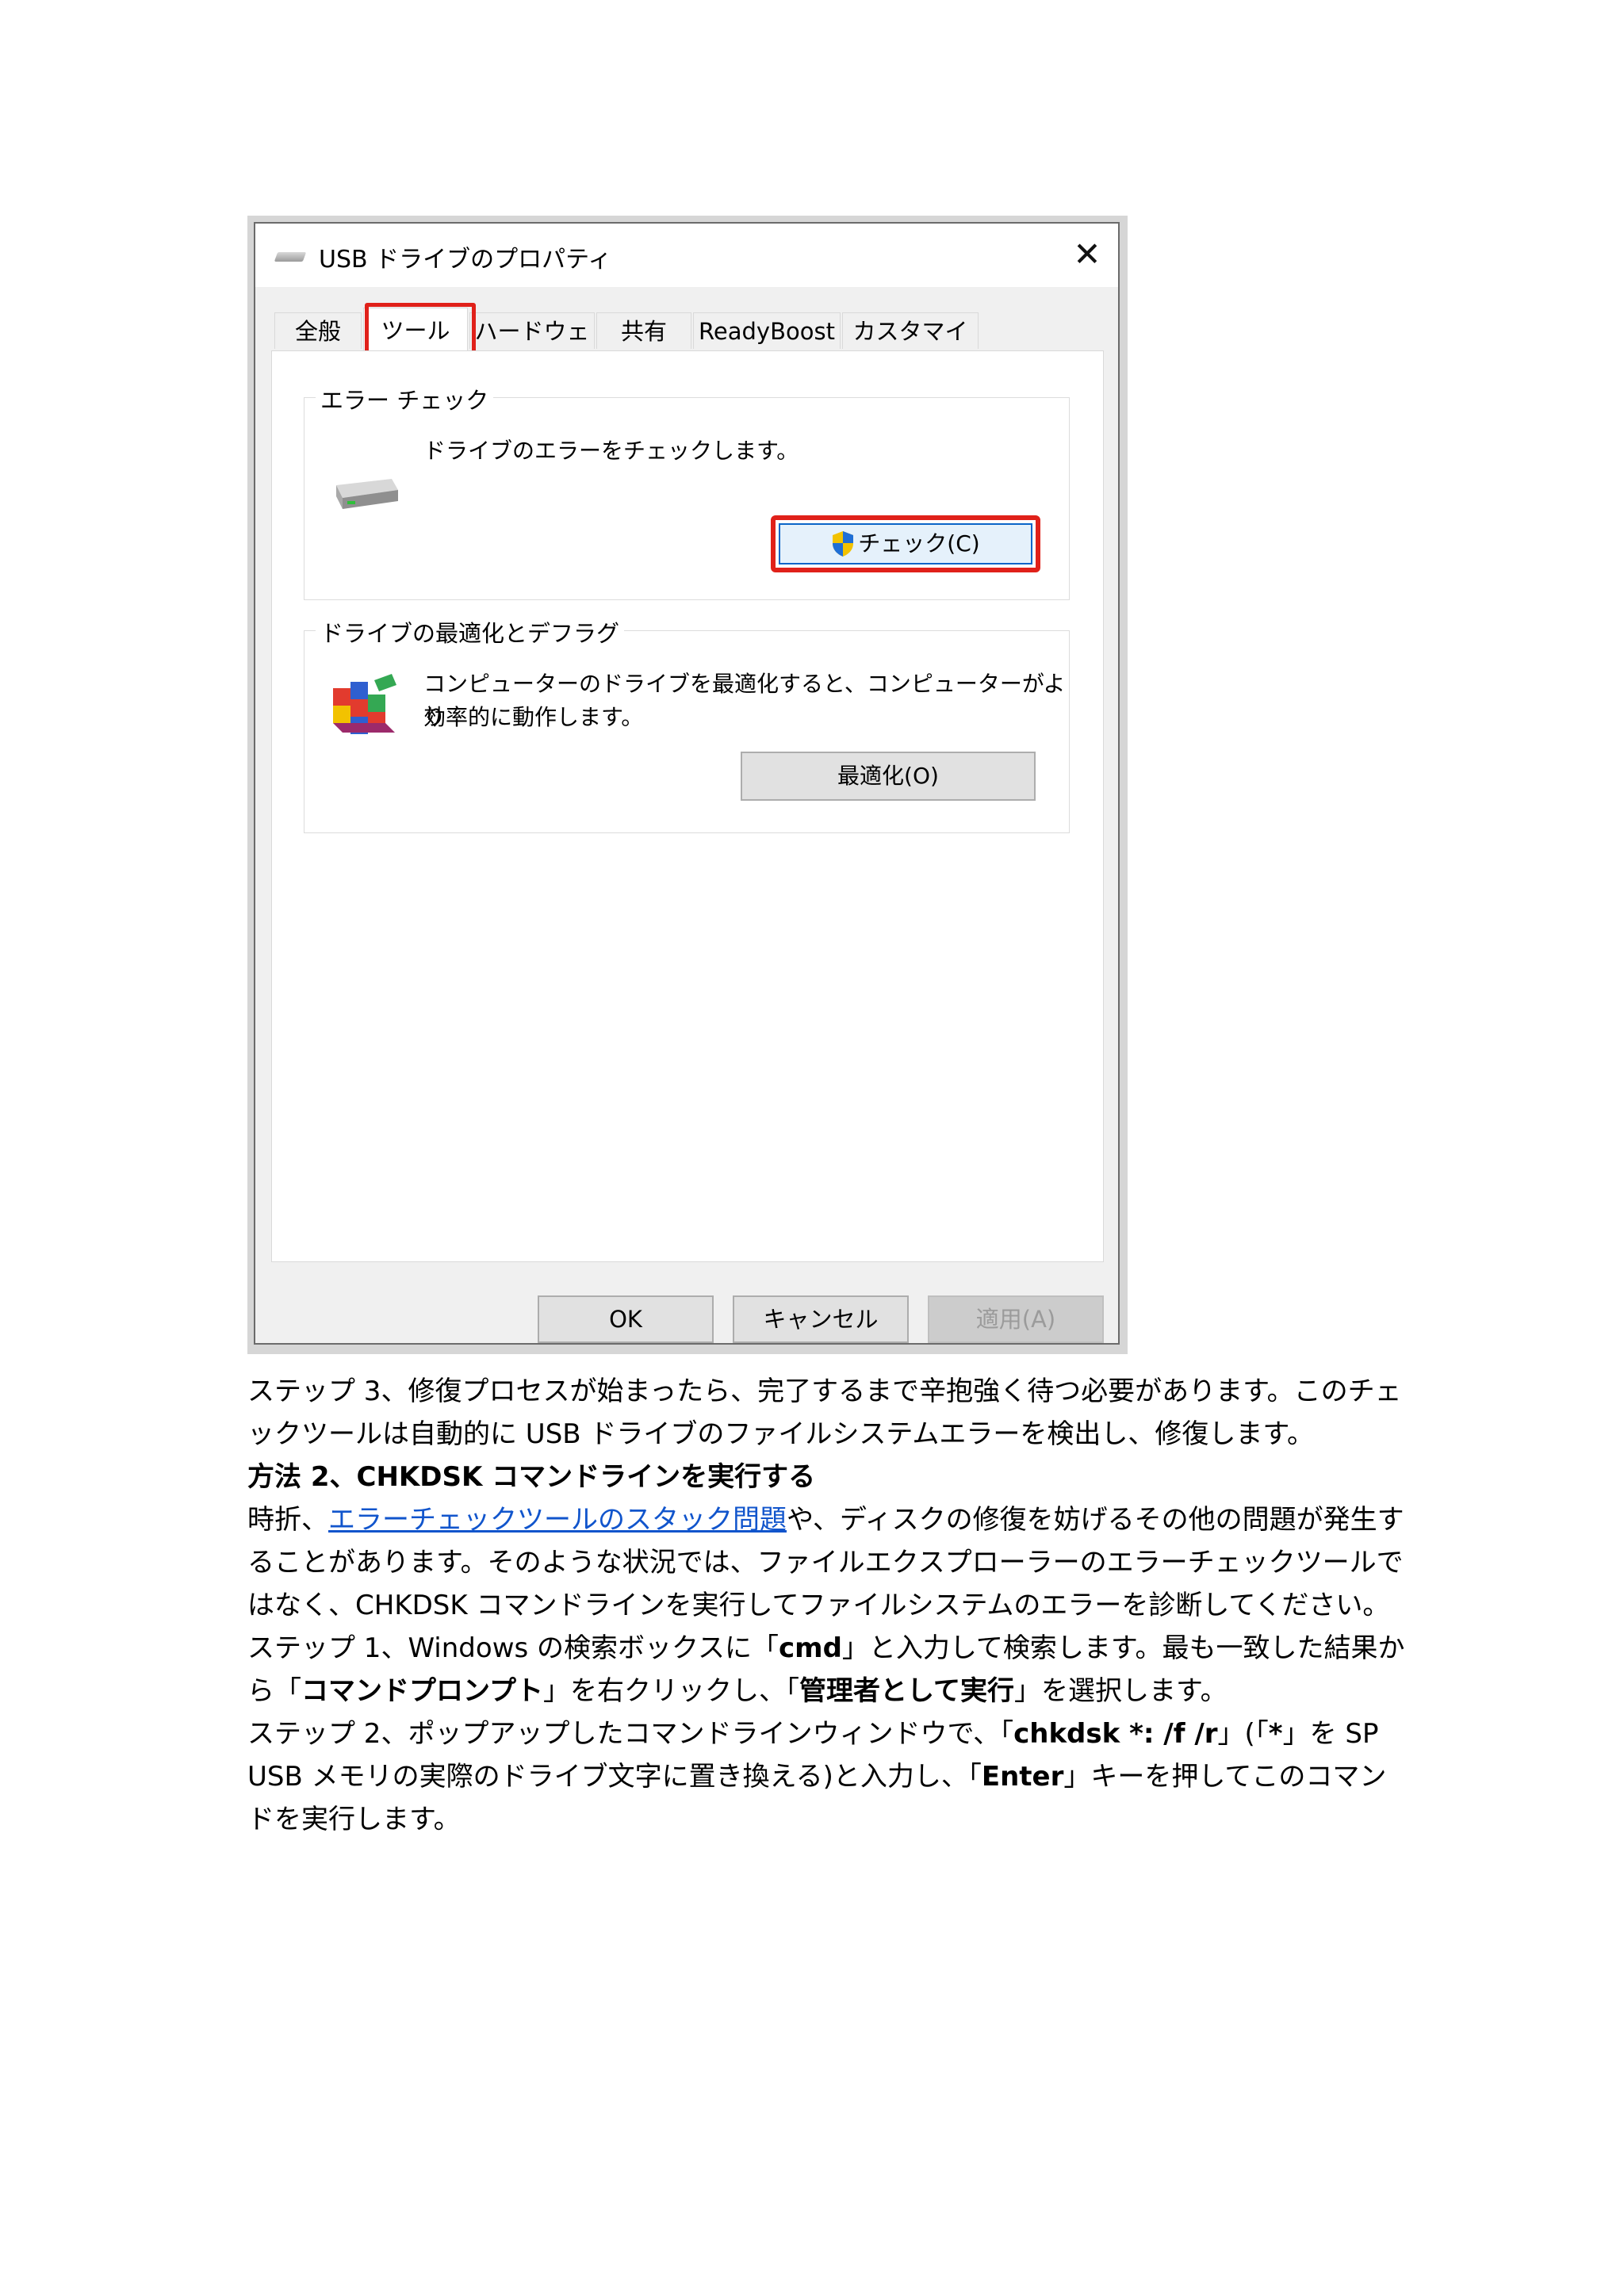 The width and height of the screenshot is (1624, 2296). What do you see at coordinates (470, 632) in the screenshot?
I see `optimize-label: ドライブの最適化とデフラグ` at bounding box center [470, 632].